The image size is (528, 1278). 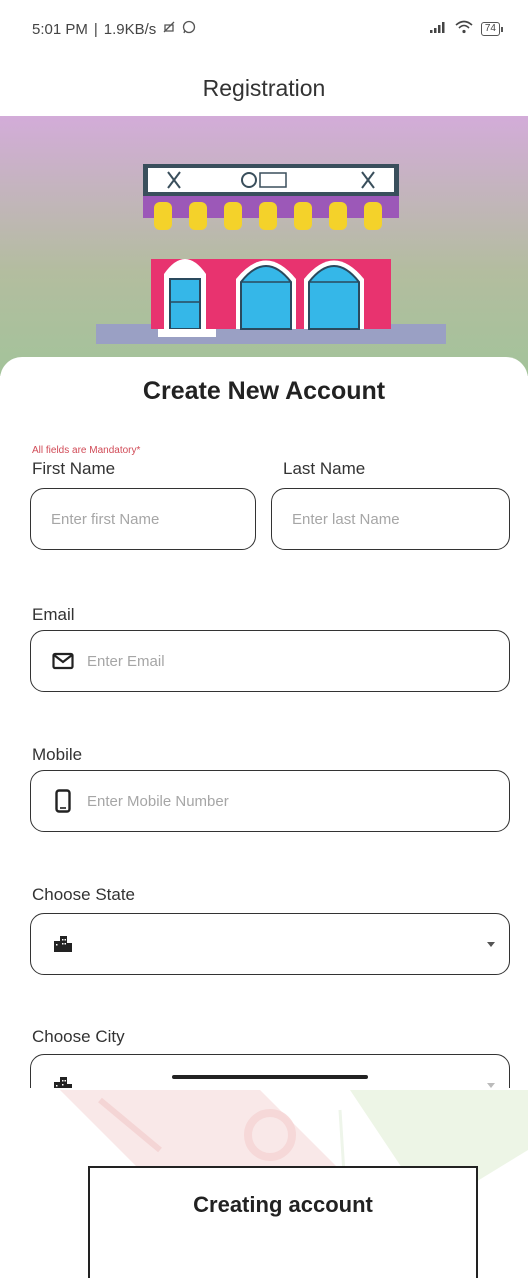 I want to click on status-network-speed: 1.9KB/s, so click(x=130, y=29).